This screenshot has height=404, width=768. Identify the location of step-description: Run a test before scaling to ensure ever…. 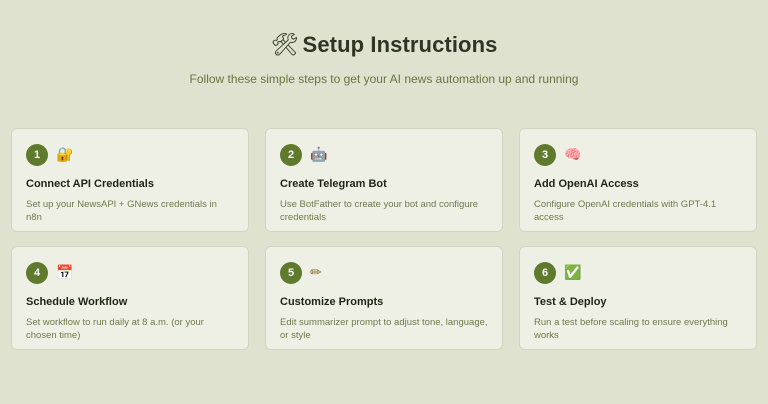
(631, 329).